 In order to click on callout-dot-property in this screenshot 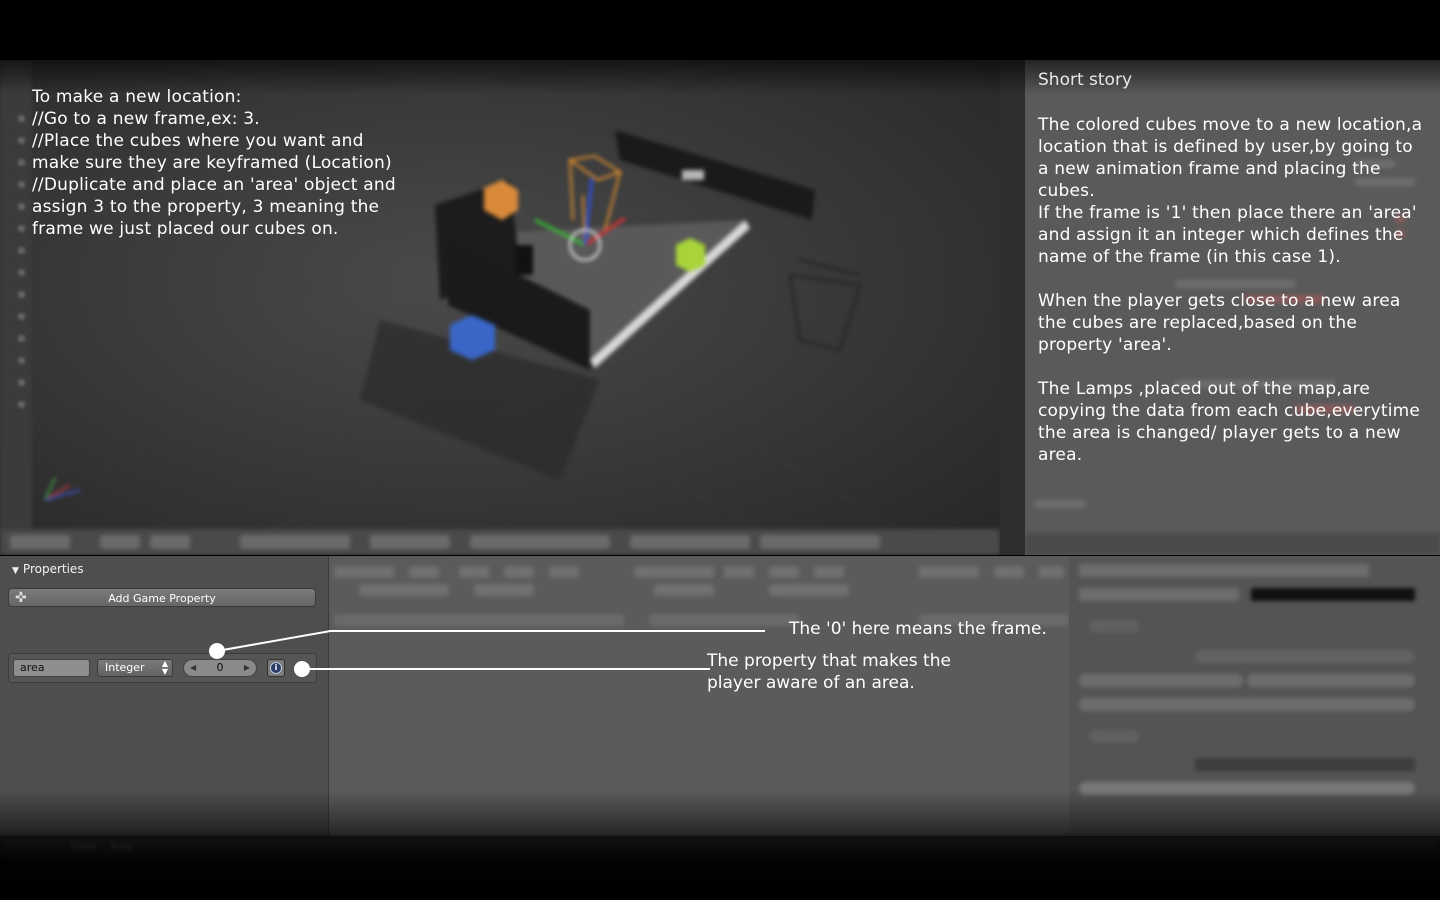, I will do `click(302, 669)`.